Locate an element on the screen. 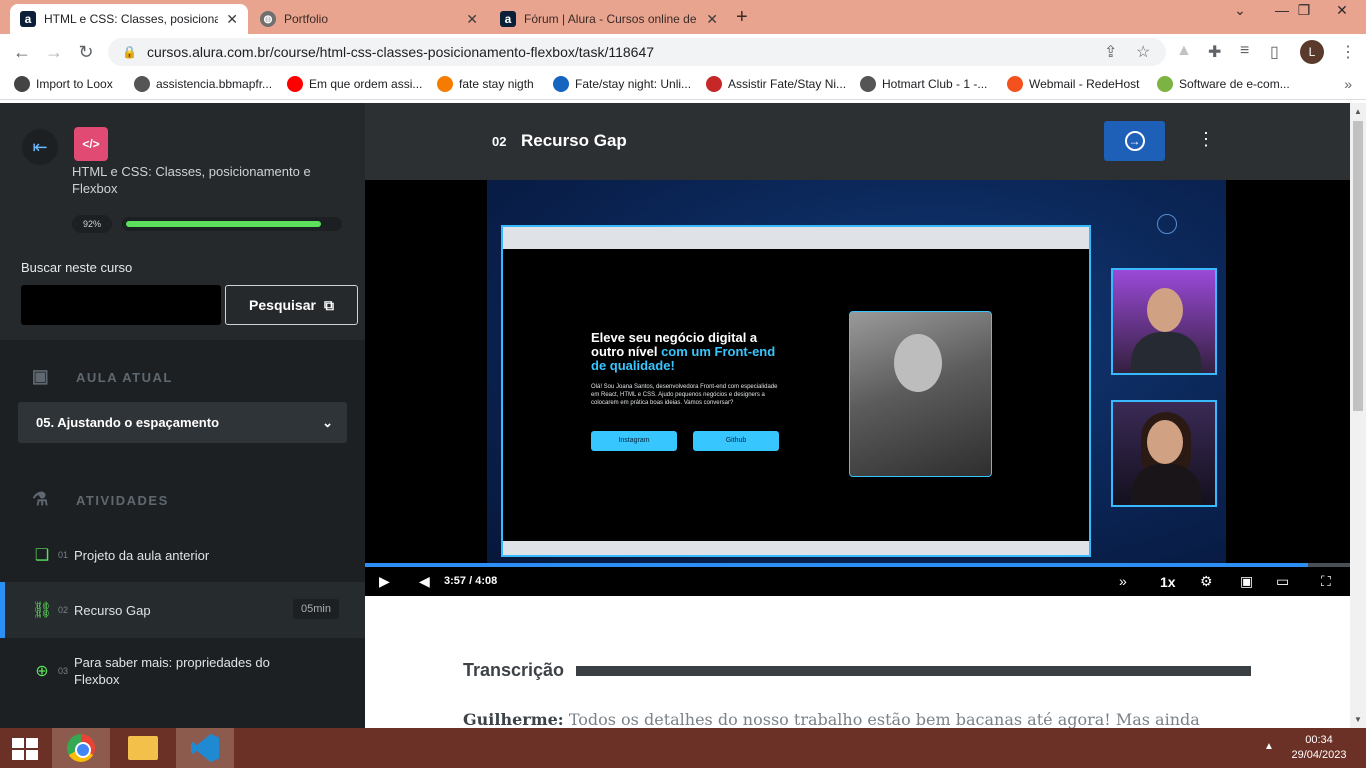 The image size is (1366, 768). collapse-arrow-icon: ⇤ is located at coordinates (40, 146).